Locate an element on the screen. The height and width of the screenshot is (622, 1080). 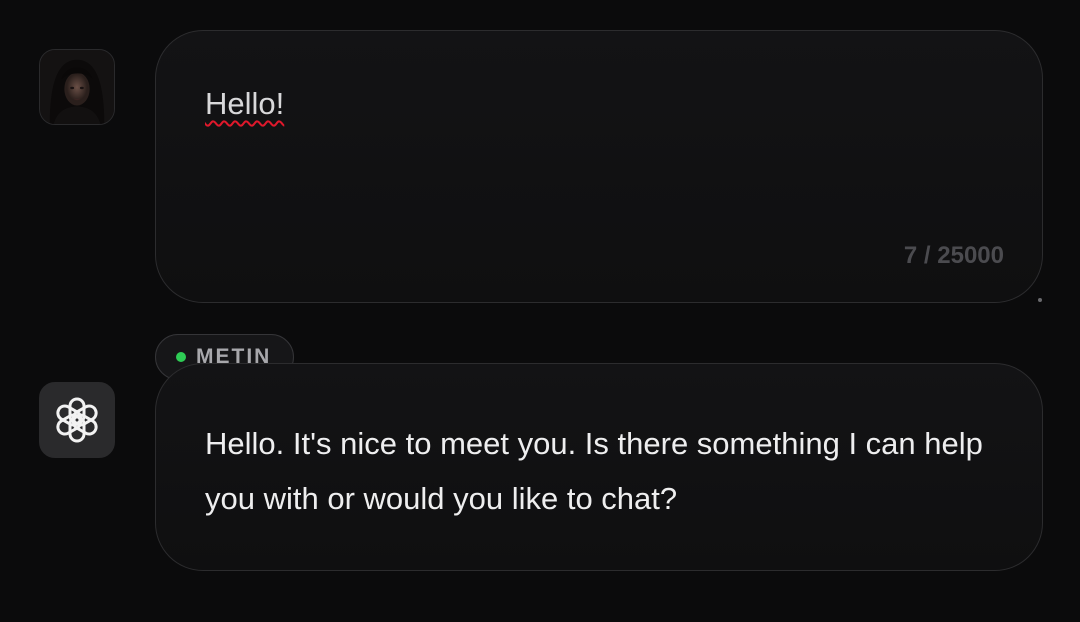
resize-handle is located at coordinates (1040, 300).